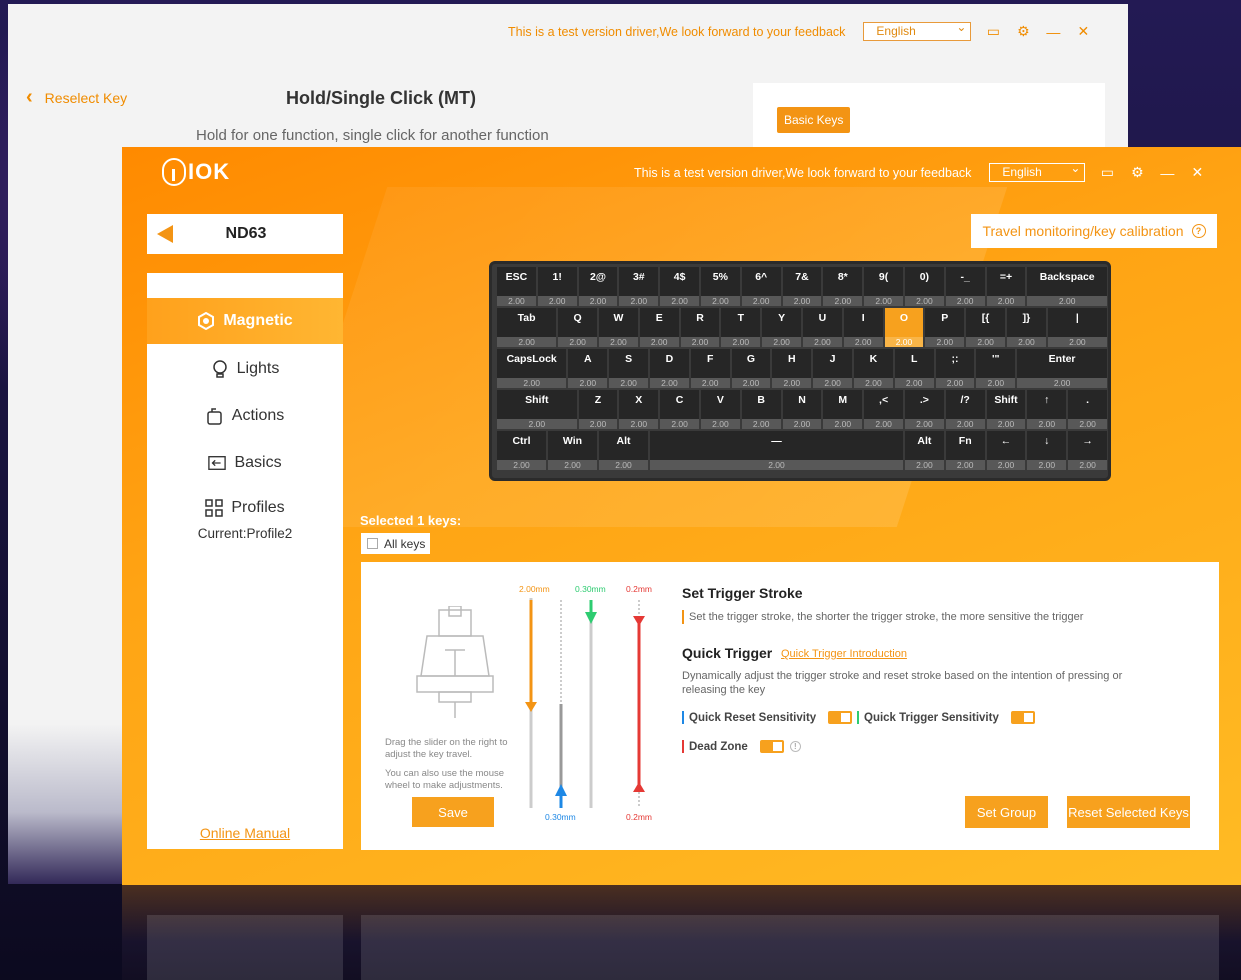 This screenshot has height=980, width=1241. What do you see at coordinates (883, 409) in the screenshot?
I see `key-3-8: ,< 2.00` at bounding box center [883, 409].